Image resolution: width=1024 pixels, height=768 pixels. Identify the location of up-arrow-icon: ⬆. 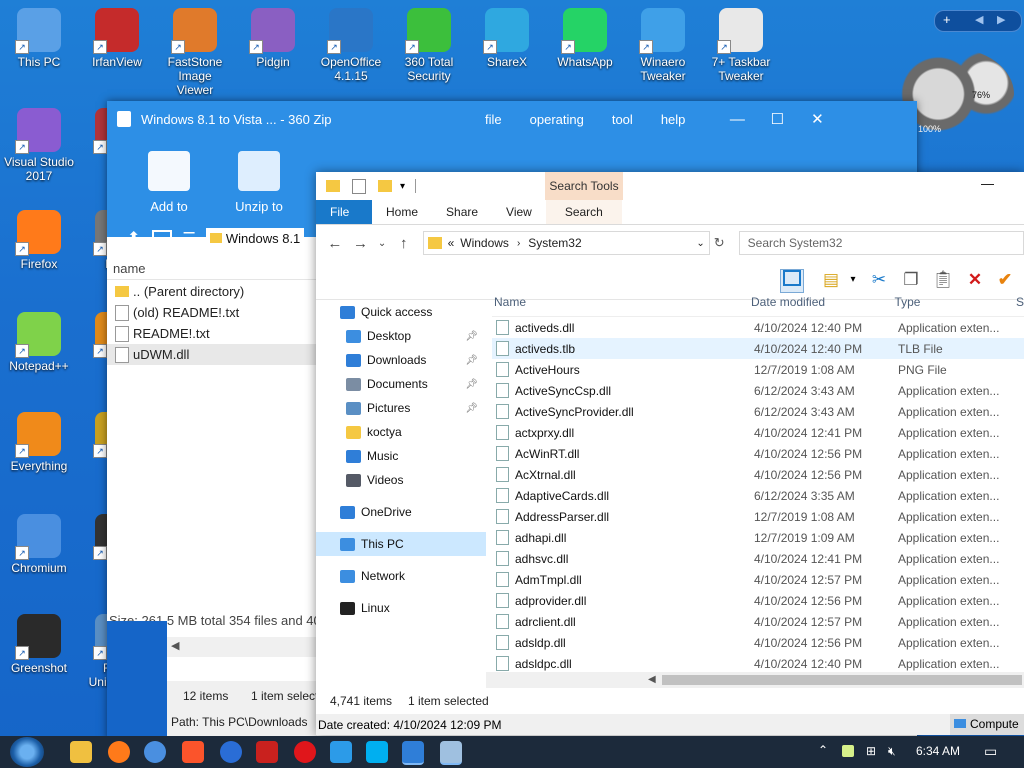
(133, 238).